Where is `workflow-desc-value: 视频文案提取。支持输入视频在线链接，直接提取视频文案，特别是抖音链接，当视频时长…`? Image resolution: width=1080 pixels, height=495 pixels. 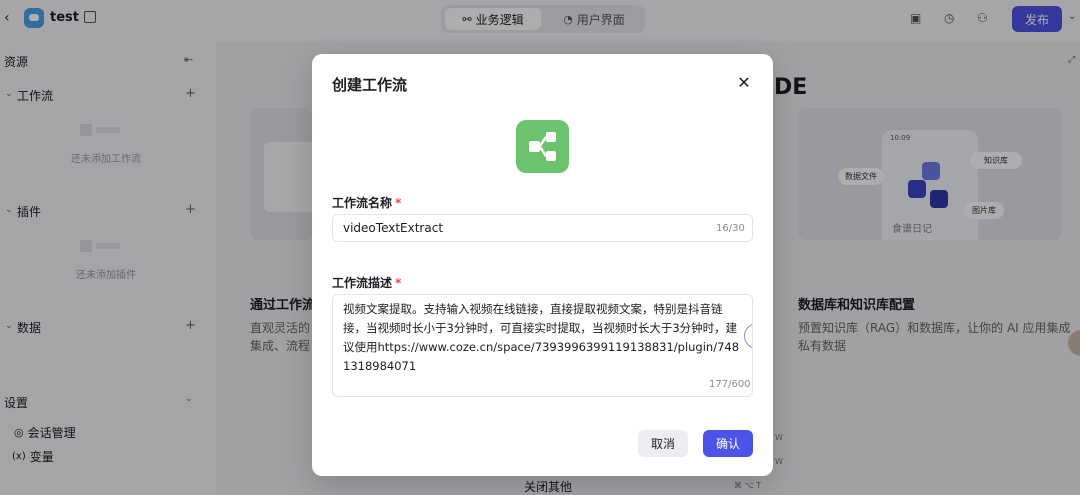
workflow-desc-value: 视频文案提取。支持输入视频在线链接，直接提取视频文案，特别是抖音链接，当视频时长… is located at coordinates (541, 337).